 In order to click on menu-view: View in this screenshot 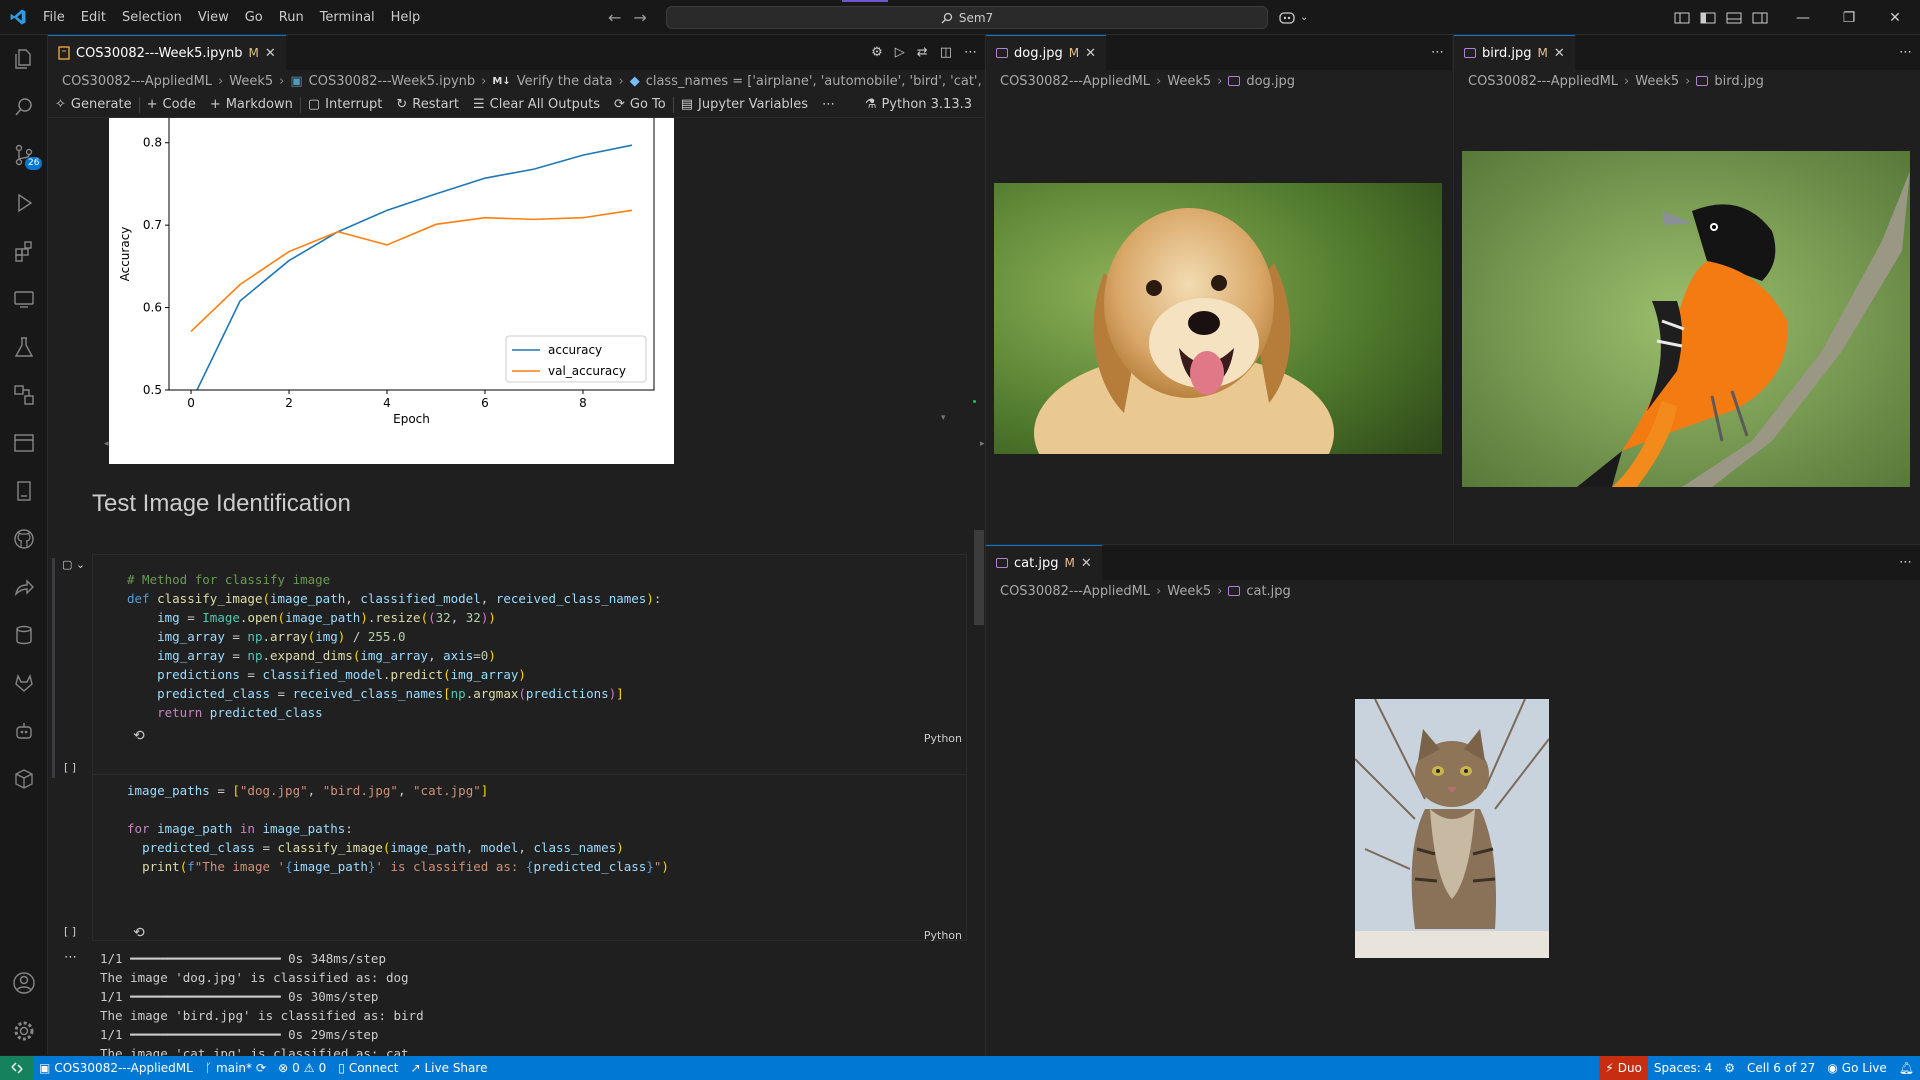, I will do `click(213, 17)`.